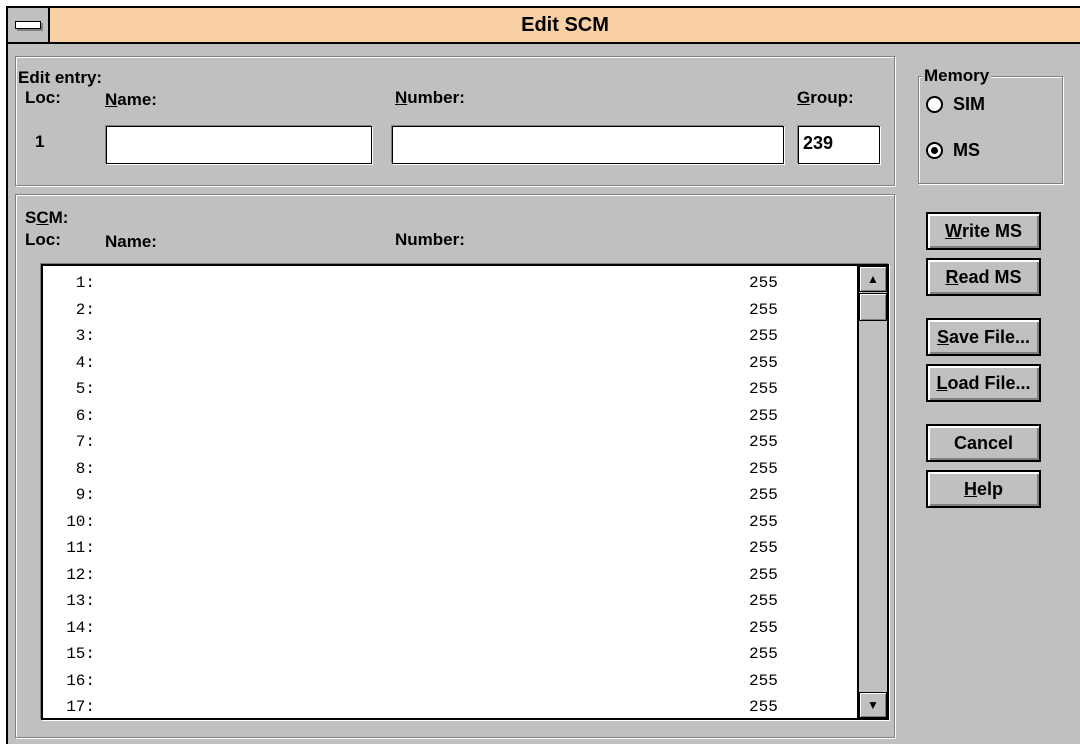 The image size is (1080, 744). What do you see at coordinates (991, 230) in the screenshot?
I see `write-ms-rest: rite MS` at bounding box center [991, 230].